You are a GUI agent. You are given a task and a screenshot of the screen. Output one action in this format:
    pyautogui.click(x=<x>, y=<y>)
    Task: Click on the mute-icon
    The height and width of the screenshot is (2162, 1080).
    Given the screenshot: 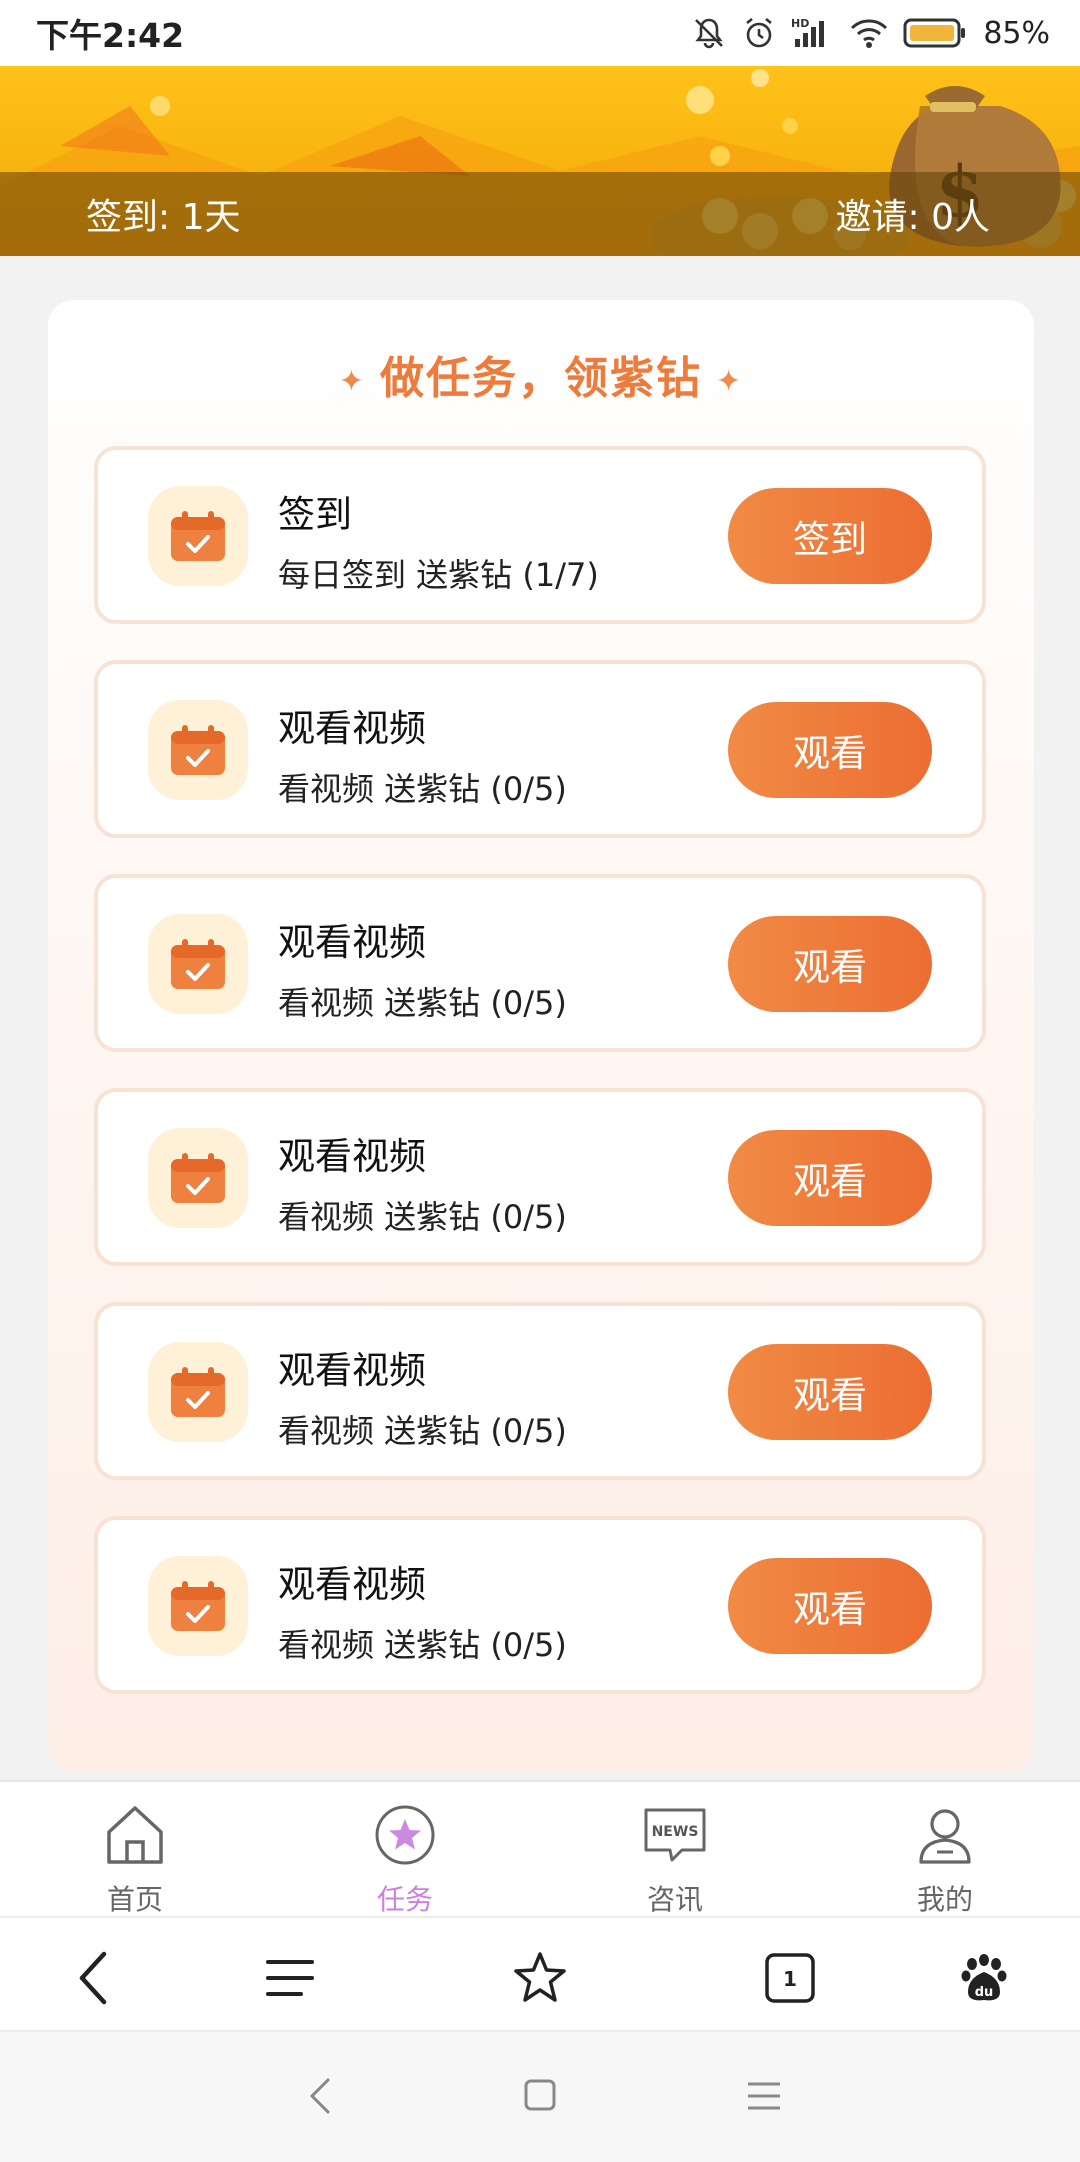 What is the action you would take?
    pyautogui.click(x=709, y=33)
    